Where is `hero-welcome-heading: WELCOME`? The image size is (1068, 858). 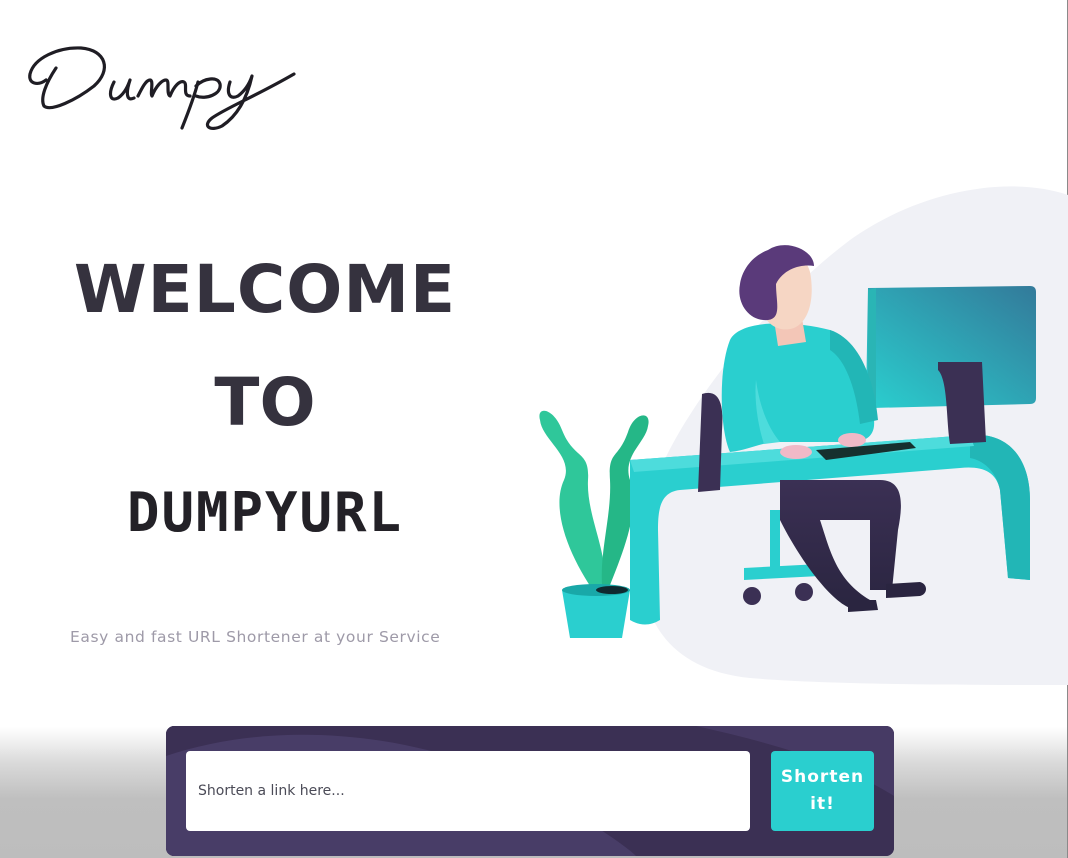 hero-welcome-heading: WELCOME is located at coordinates (265, 289).